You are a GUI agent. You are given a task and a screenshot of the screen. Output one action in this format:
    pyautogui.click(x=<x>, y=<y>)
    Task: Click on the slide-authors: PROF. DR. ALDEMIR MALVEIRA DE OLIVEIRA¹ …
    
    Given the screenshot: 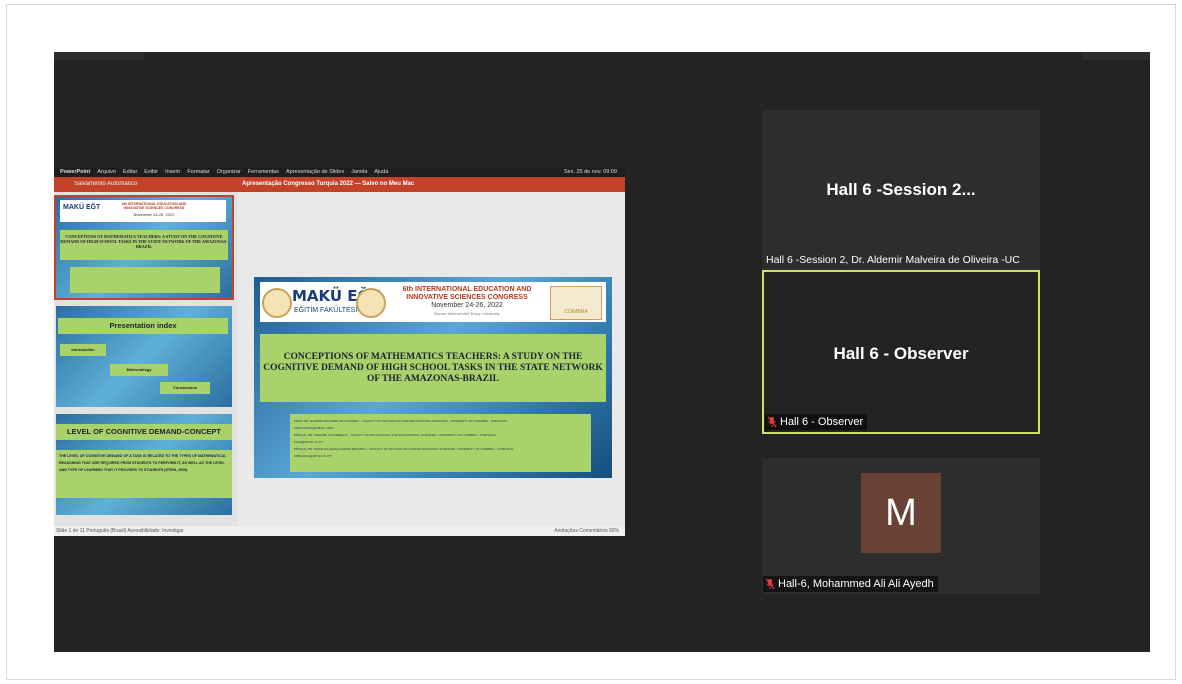 What is the action you would take?
    pyautogui.click(x=440, y=443)
    